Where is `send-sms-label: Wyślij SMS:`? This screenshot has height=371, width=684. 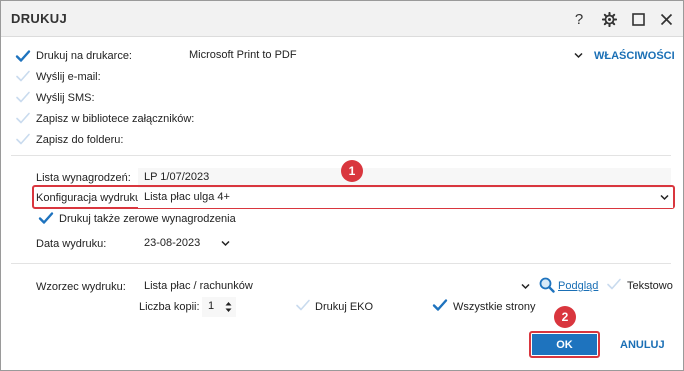 send-sms-label: Wyślij SMS: is located at coordinates (65, 98).